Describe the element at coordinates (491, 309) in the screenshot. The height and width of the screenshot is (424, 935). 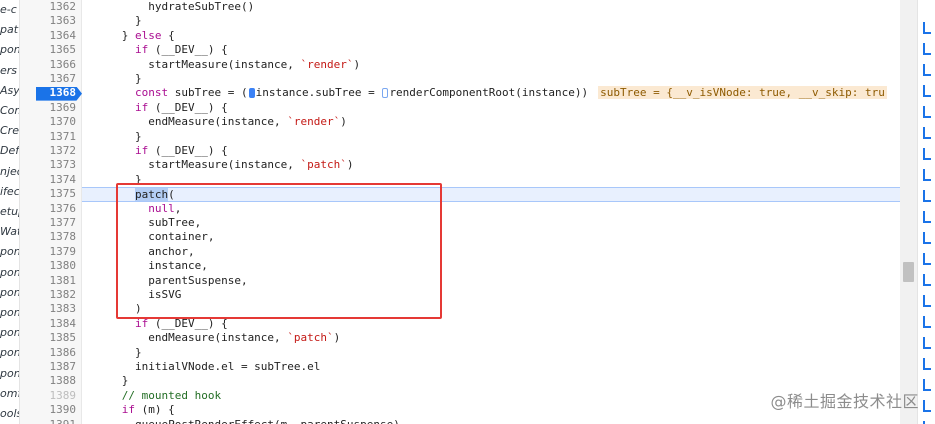
I see `code-line: )` at that location.